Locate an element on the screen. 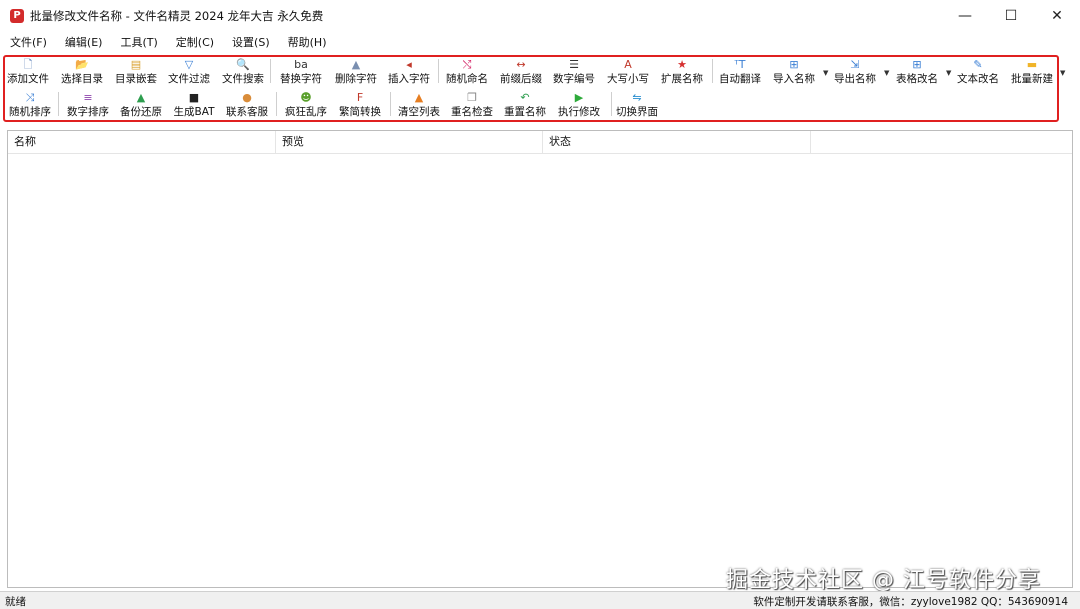 The image size is (1080, 609). case-icon: A is located at coordinates (628, 64).